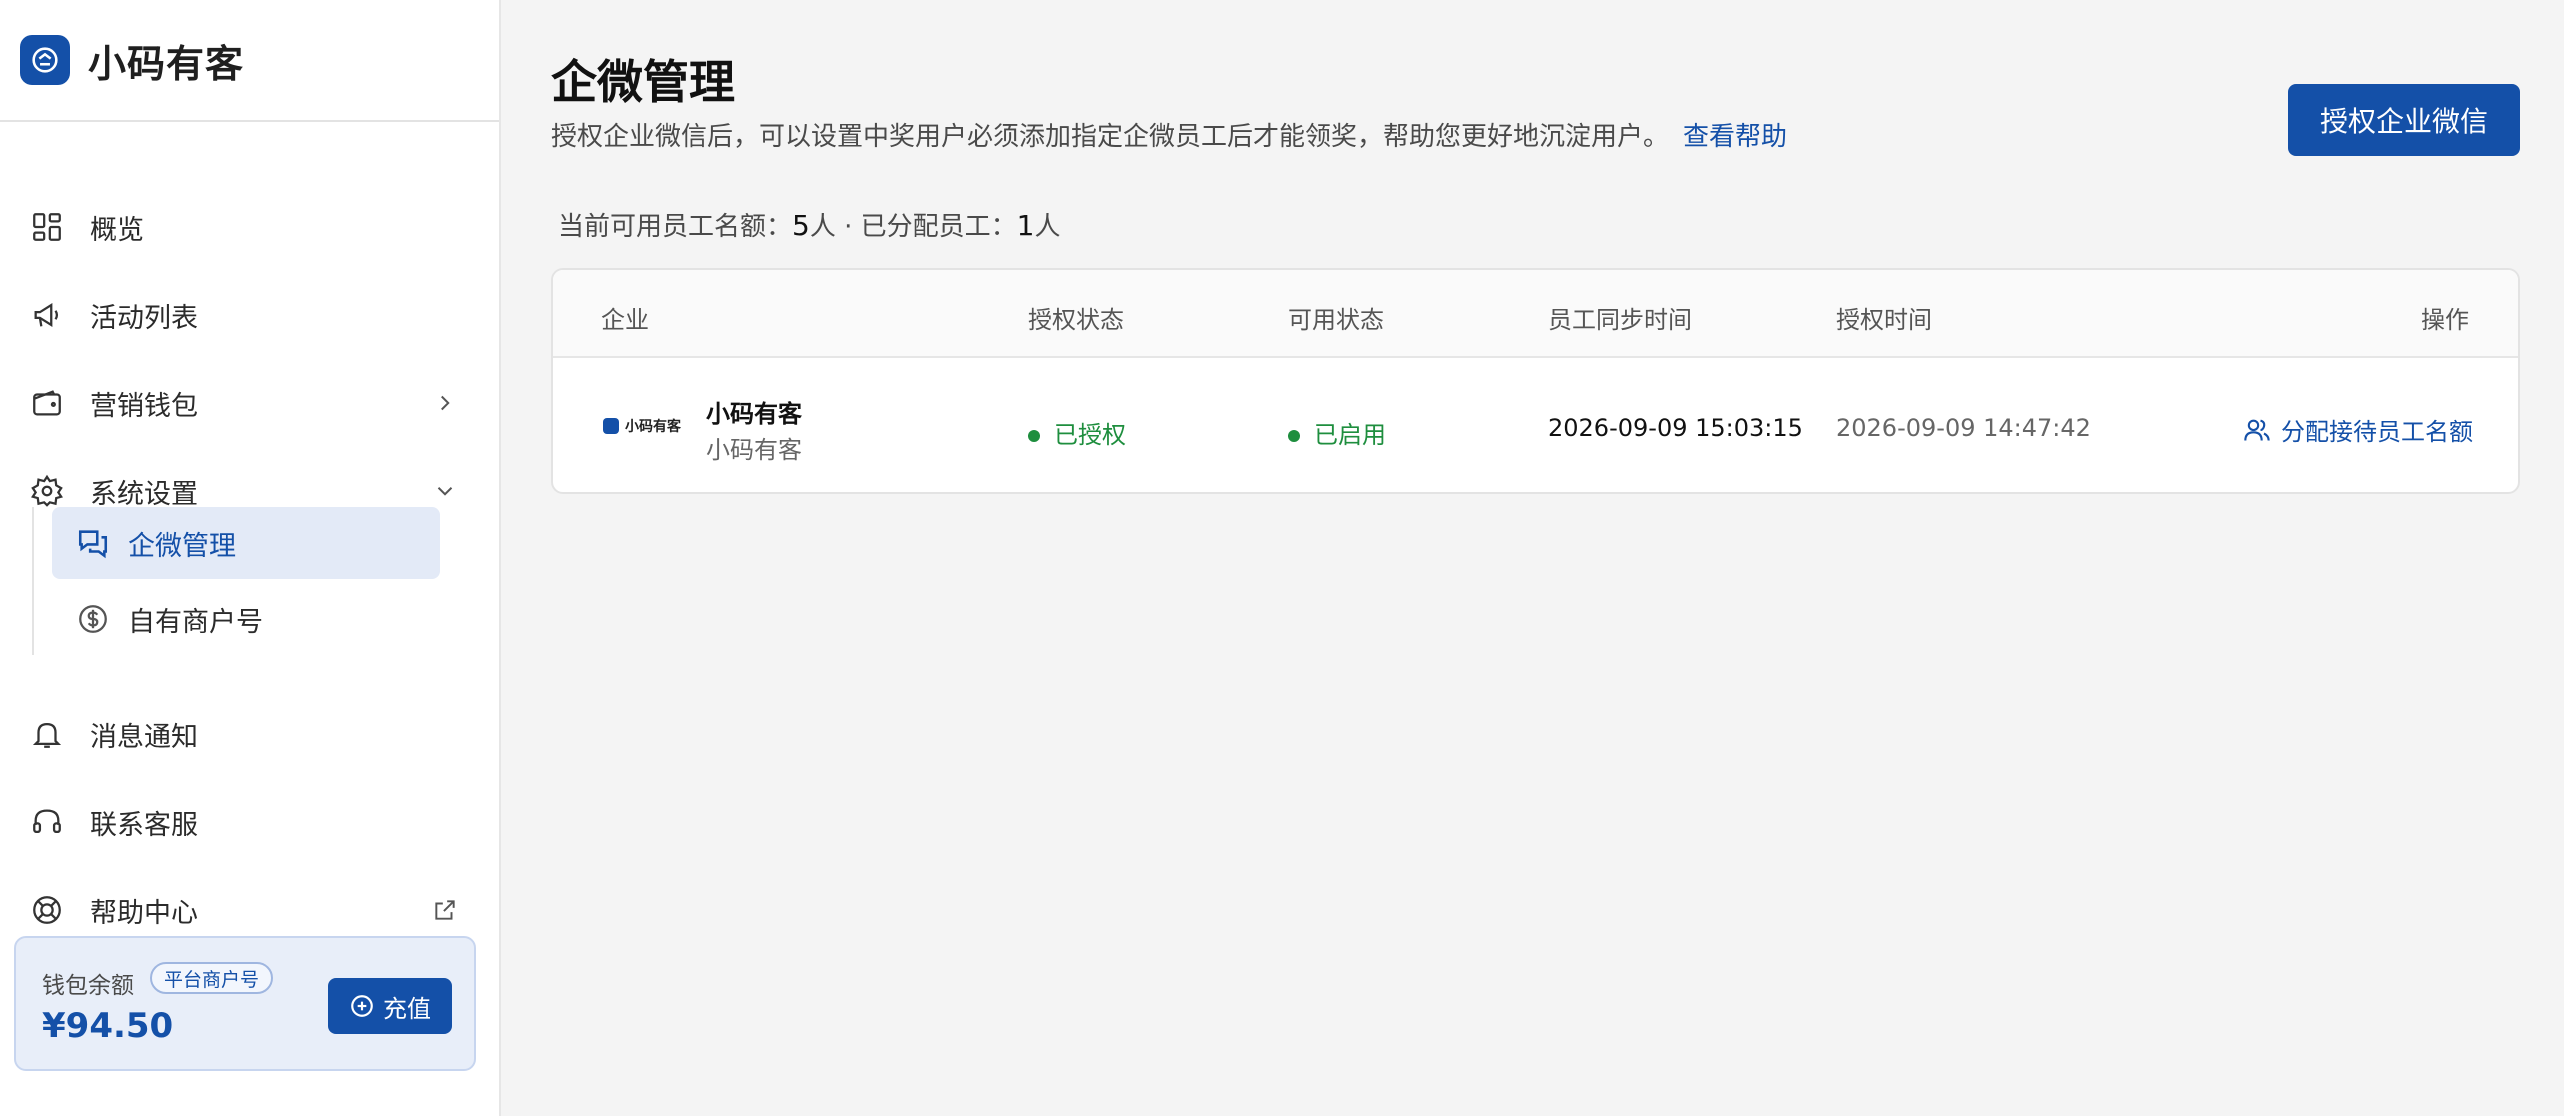  What do you see at coordinates (625, 320) in the screenshot?
I see `column-header-company: 企业` at bounding box center [625, 320].